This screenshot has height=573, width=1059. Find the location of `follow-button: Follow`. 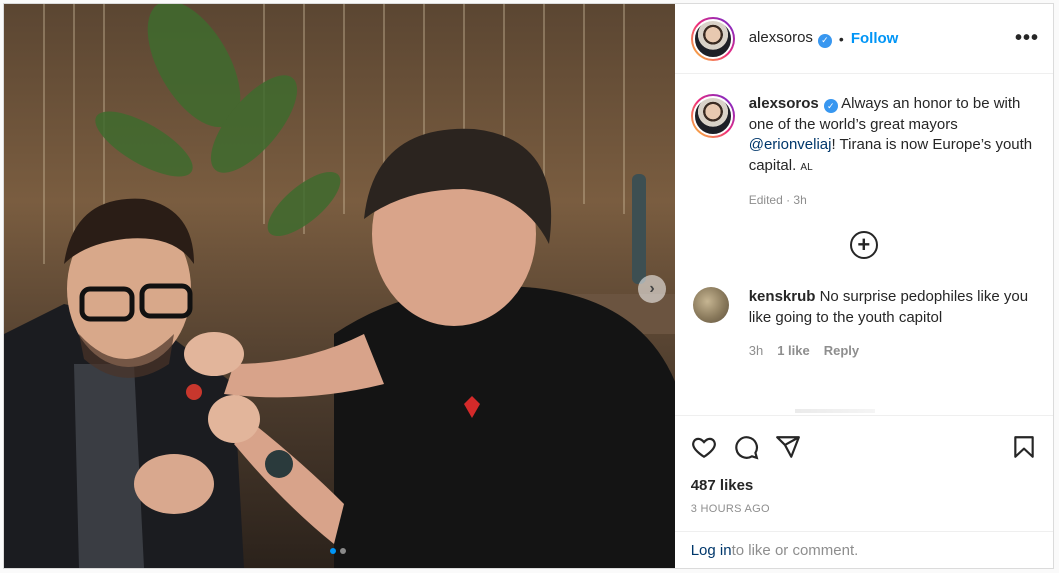

follow-button: Follow is located at coordinates (875, 38).